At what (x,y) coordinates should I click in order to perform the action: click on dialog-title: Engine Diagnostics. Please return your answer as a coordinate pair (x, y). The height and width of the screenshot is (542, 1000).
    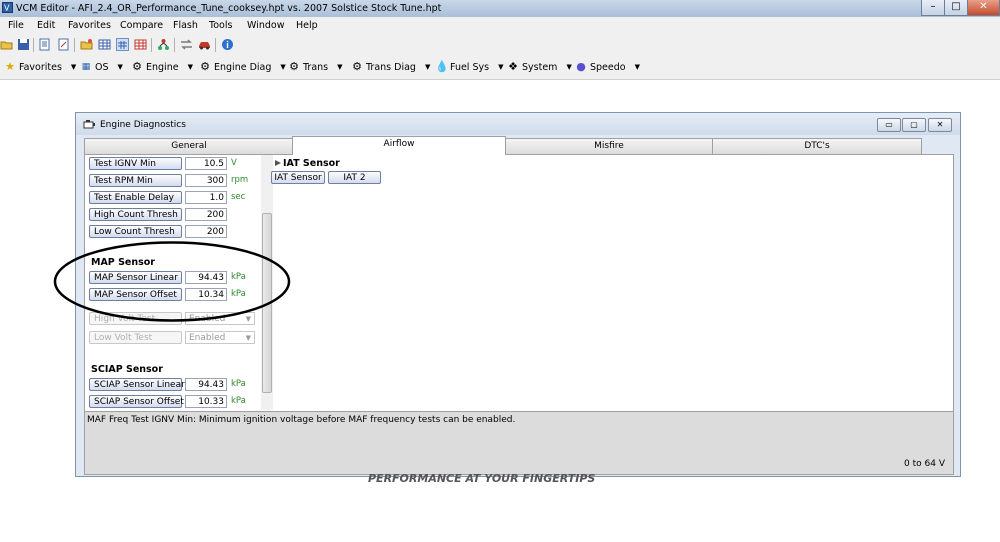
    Looking at the image, I should click on (143, 125).